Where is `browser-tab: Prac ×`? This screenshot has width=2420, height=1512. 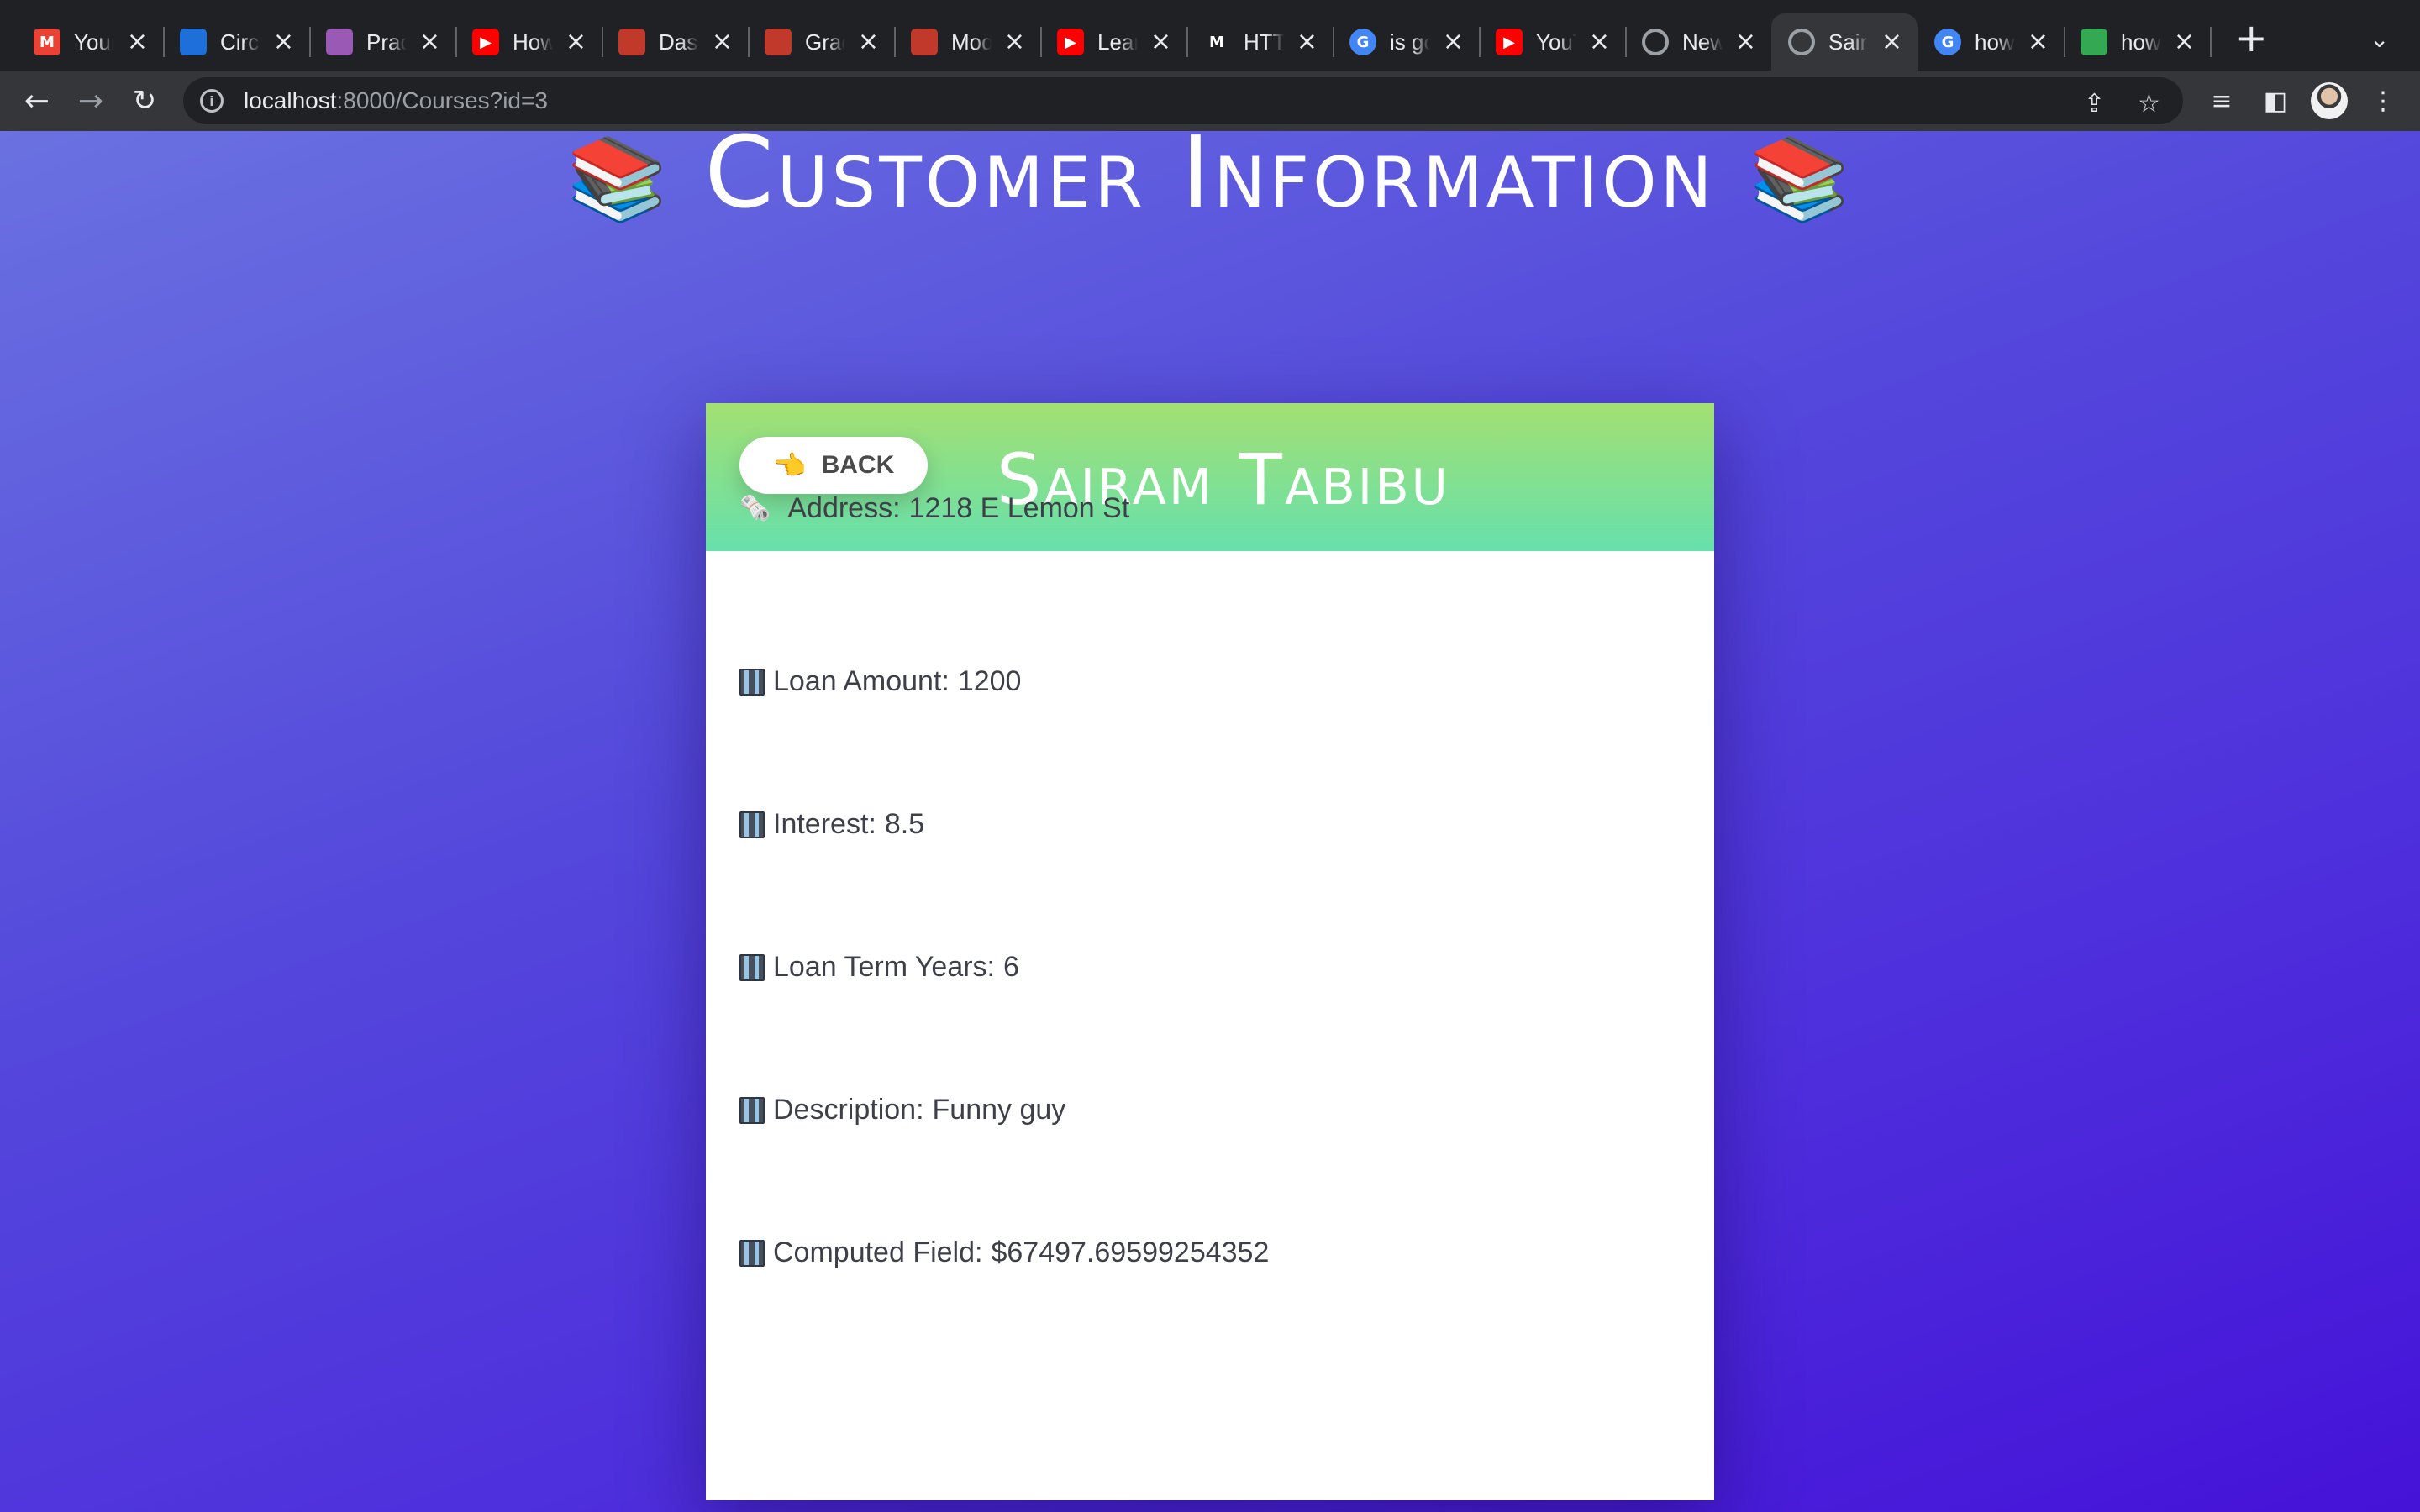
browser-tab: Prac × is located at coordinates (383, 42).